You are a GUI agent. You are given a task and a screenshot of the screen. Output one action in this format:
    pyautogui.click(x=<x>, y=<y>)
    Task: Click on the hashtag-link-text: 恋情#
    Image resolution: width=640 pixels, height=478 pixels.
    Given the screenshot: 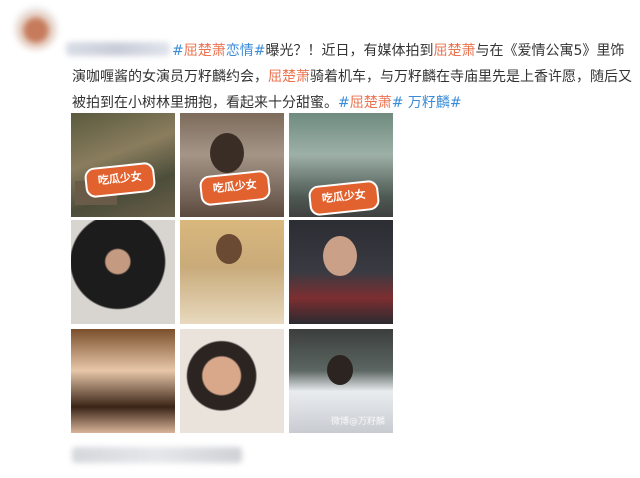 What is the action you would take?
    pyautogui.click(x=246, y=51)
    